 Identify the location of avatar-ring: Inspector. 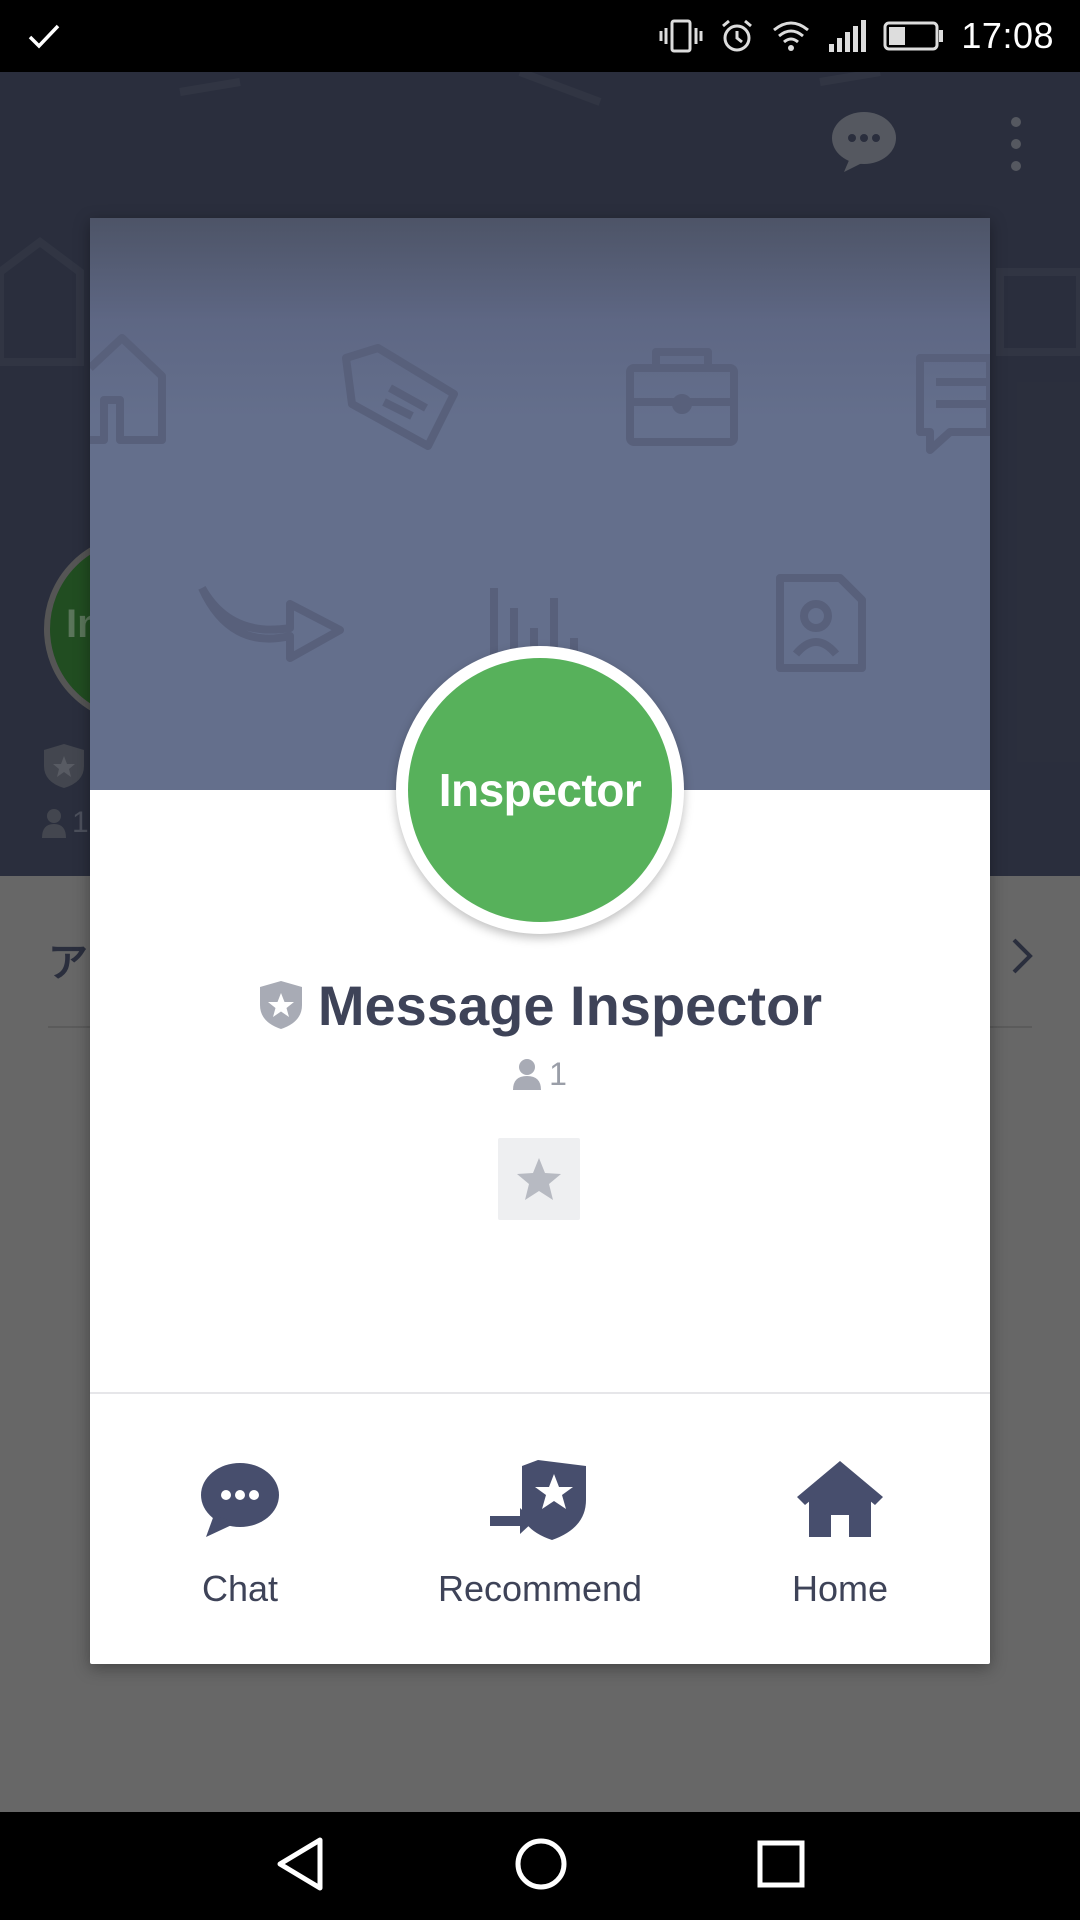
(540, 790).